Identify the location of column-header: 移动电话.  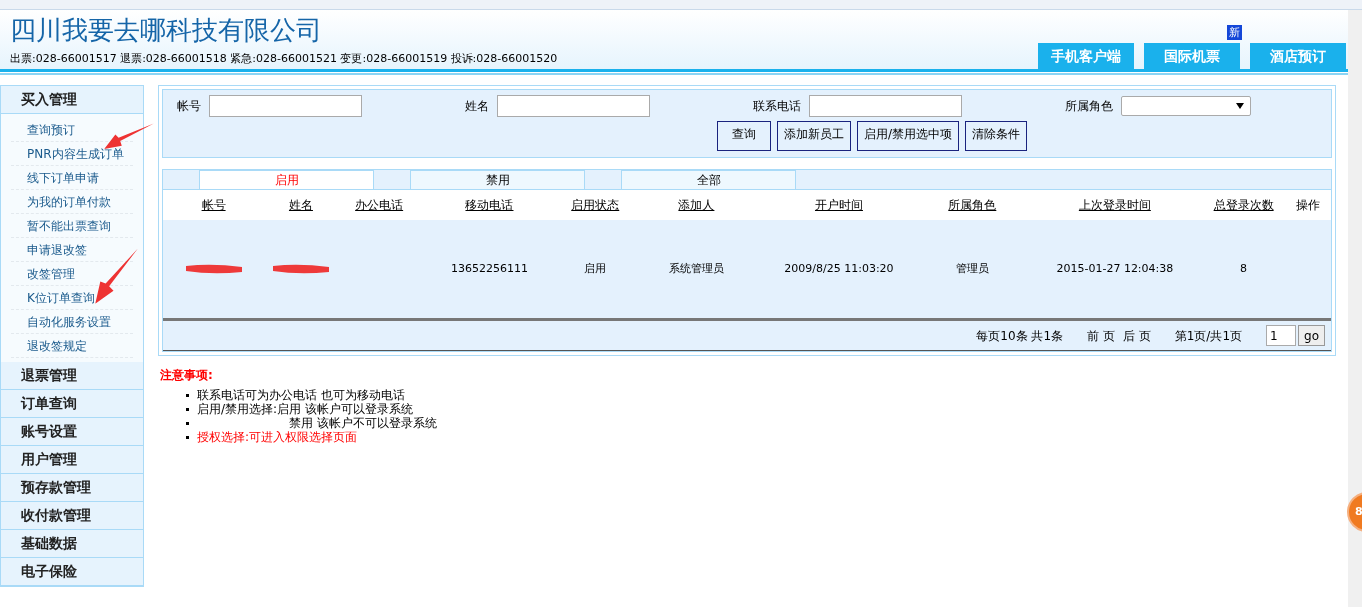
(489, 205).